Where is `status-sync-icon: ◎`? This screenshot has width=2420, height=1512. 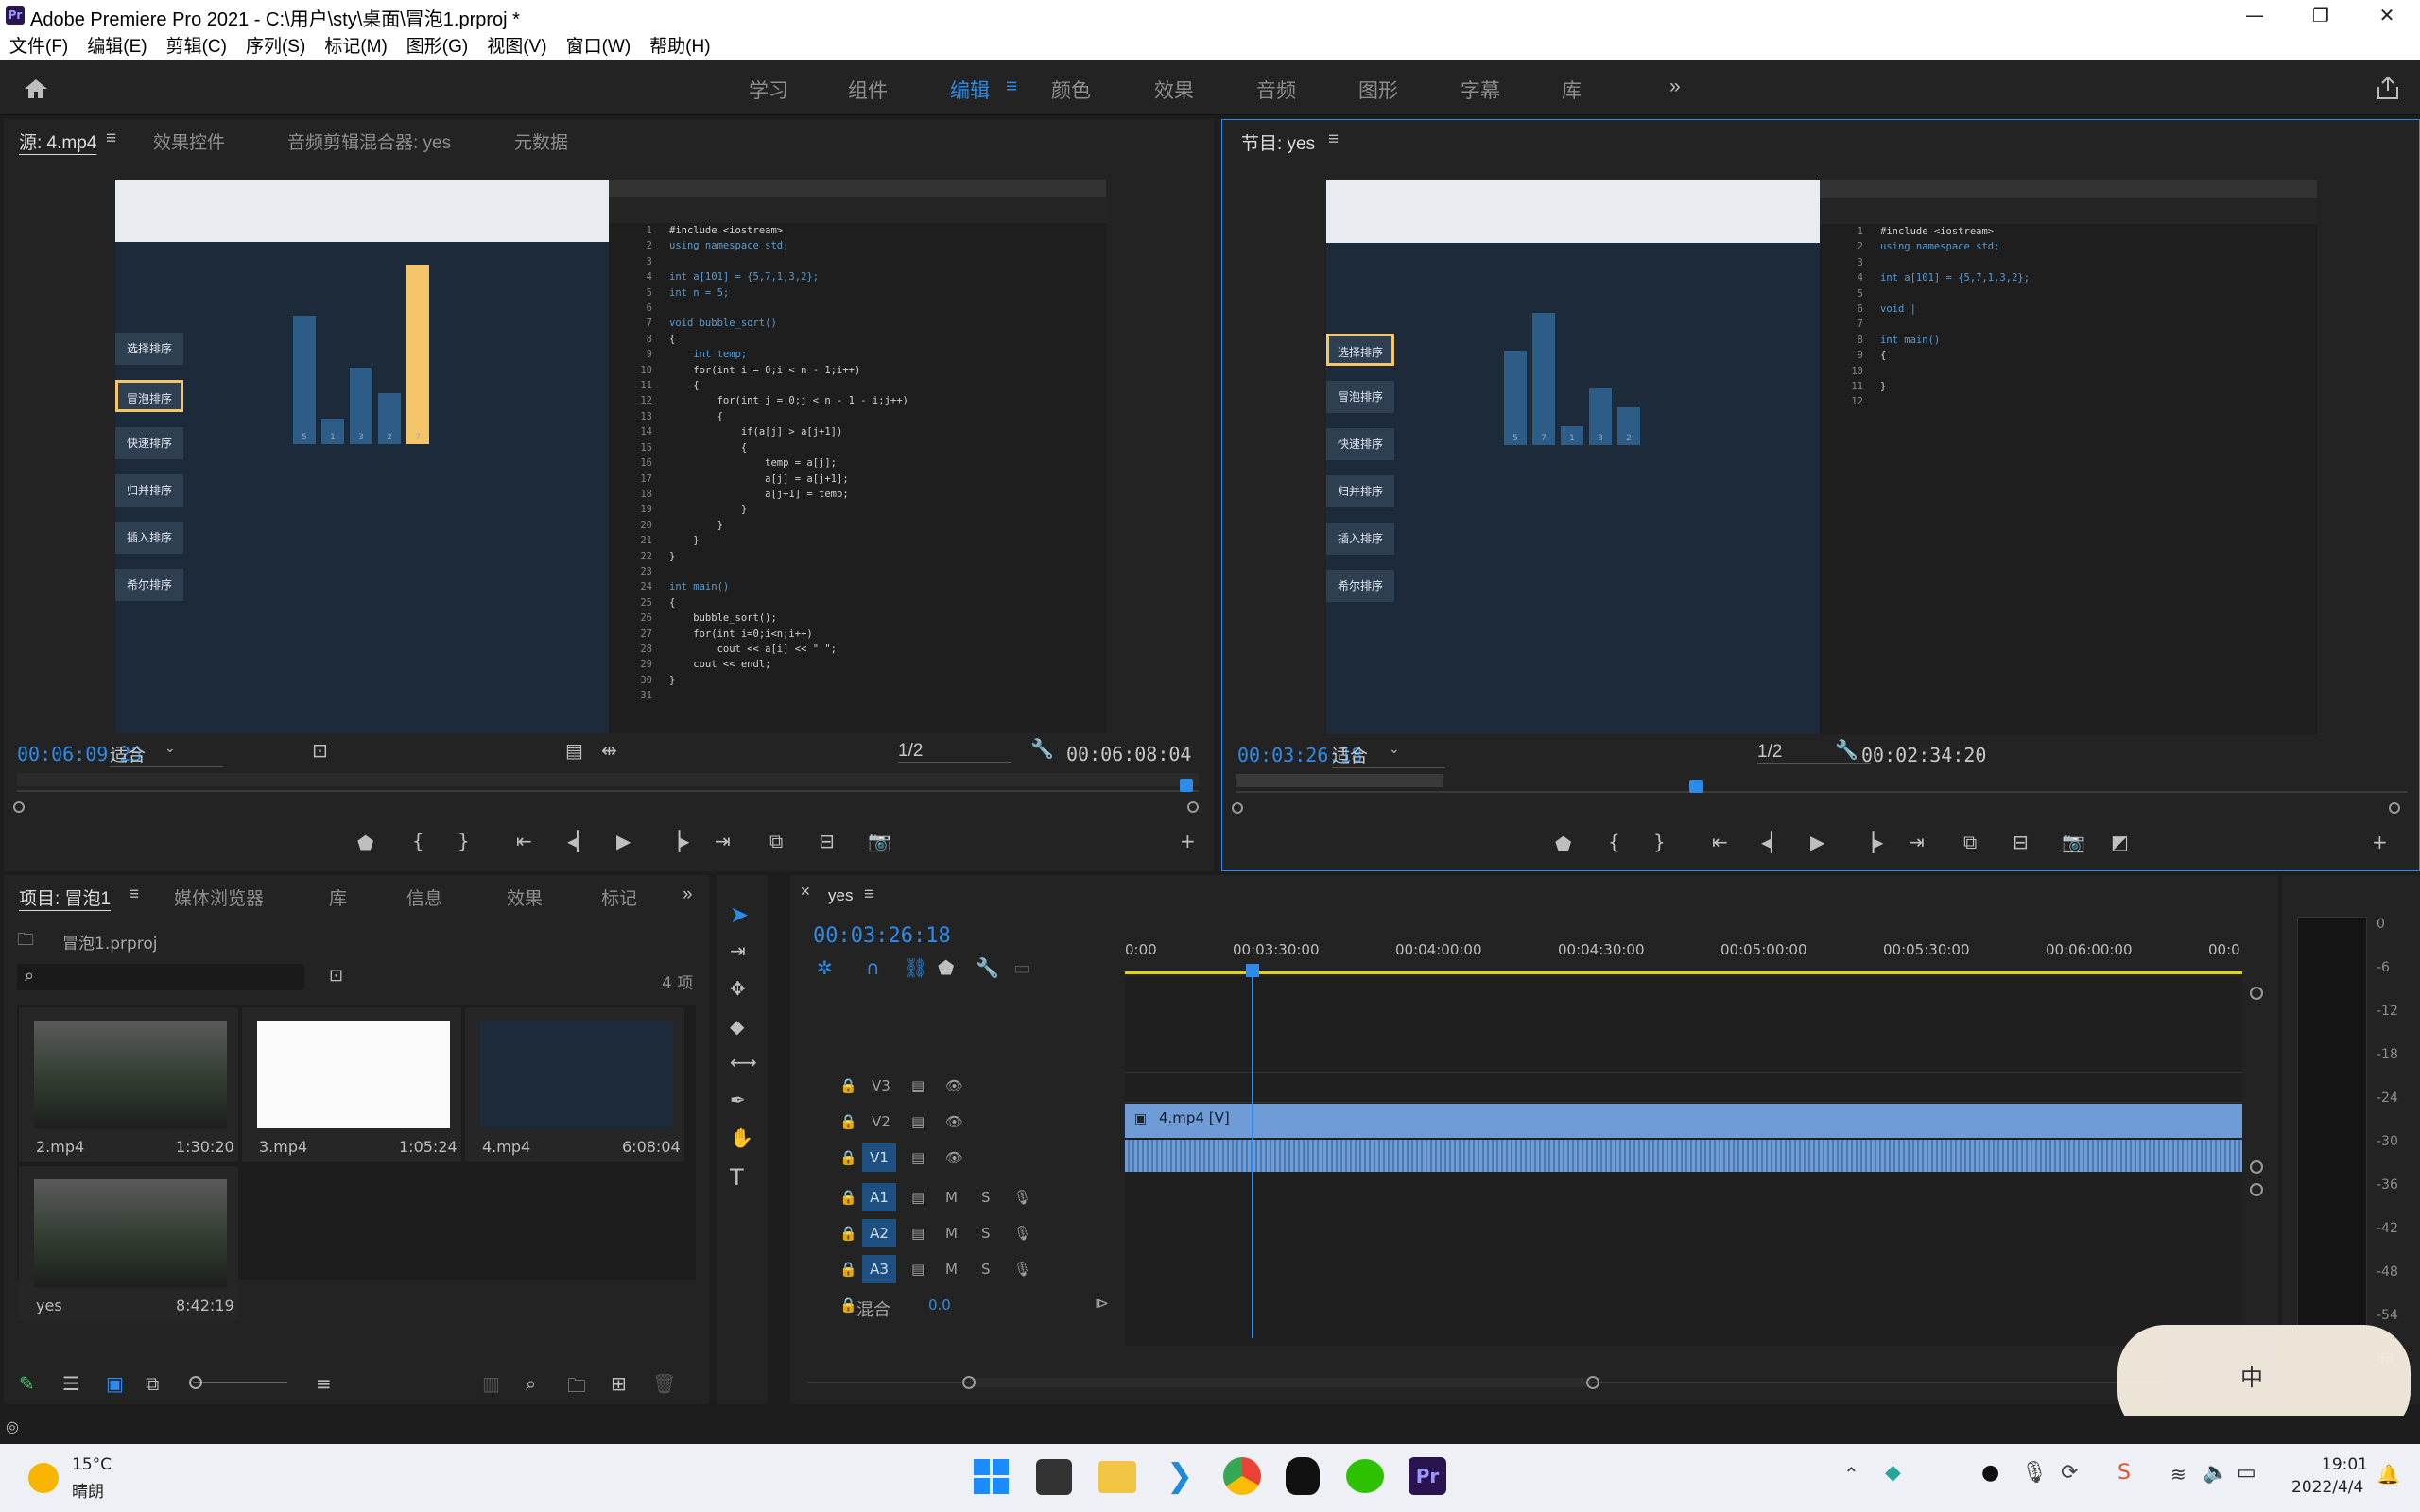 status-sync-icon: ◎ is located at coordinates (12, 1426).